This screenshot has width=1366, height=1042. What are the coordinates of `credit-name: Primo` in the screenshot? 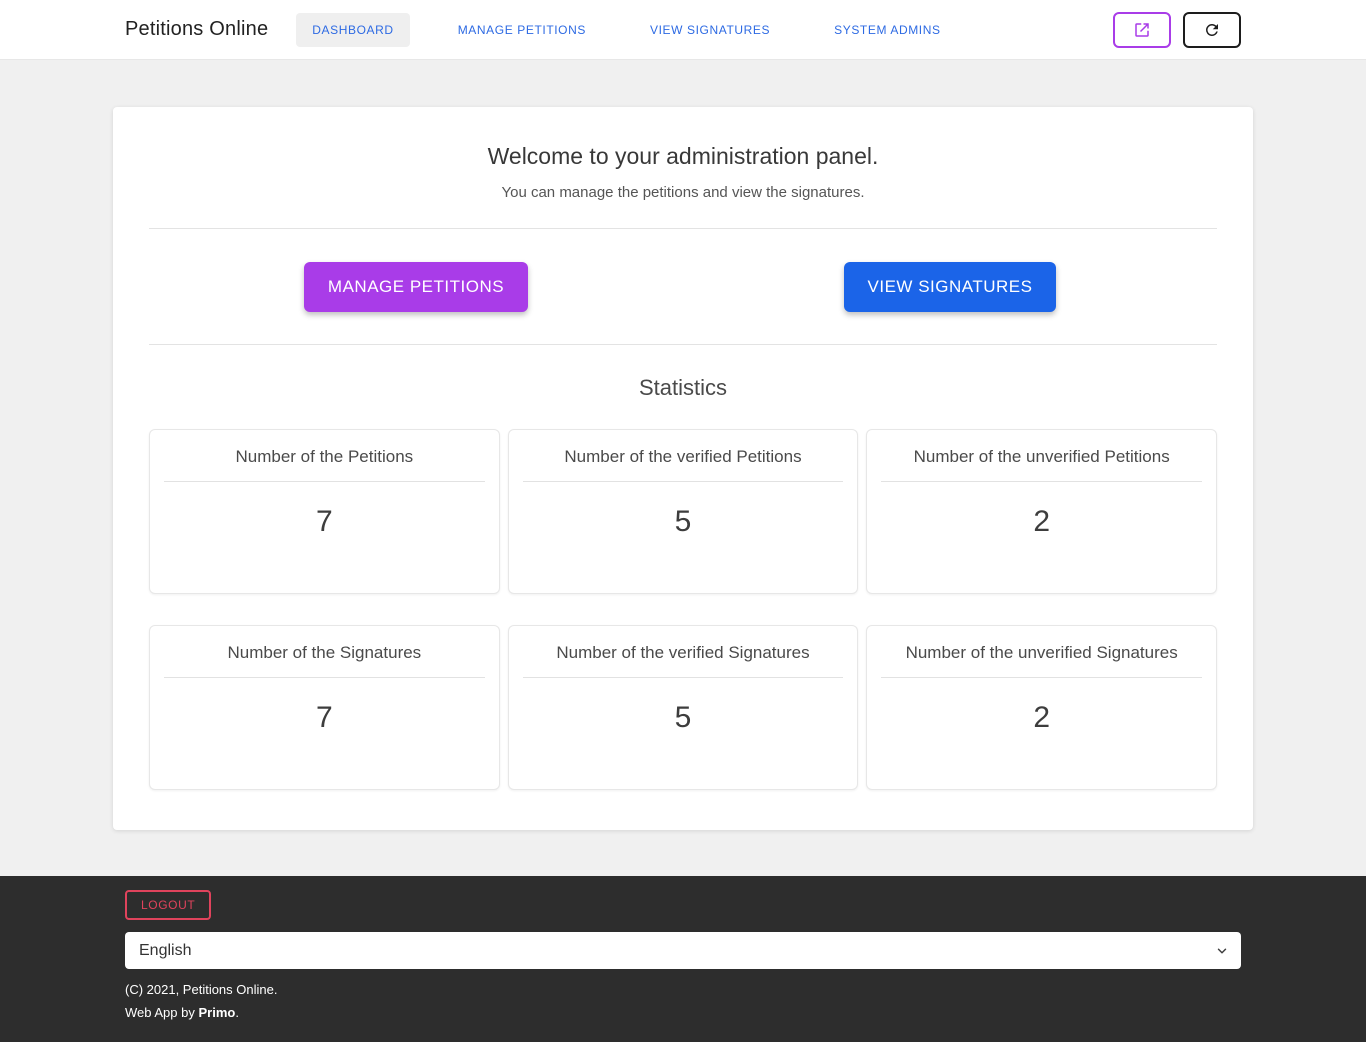 It's located at (217, 1012).